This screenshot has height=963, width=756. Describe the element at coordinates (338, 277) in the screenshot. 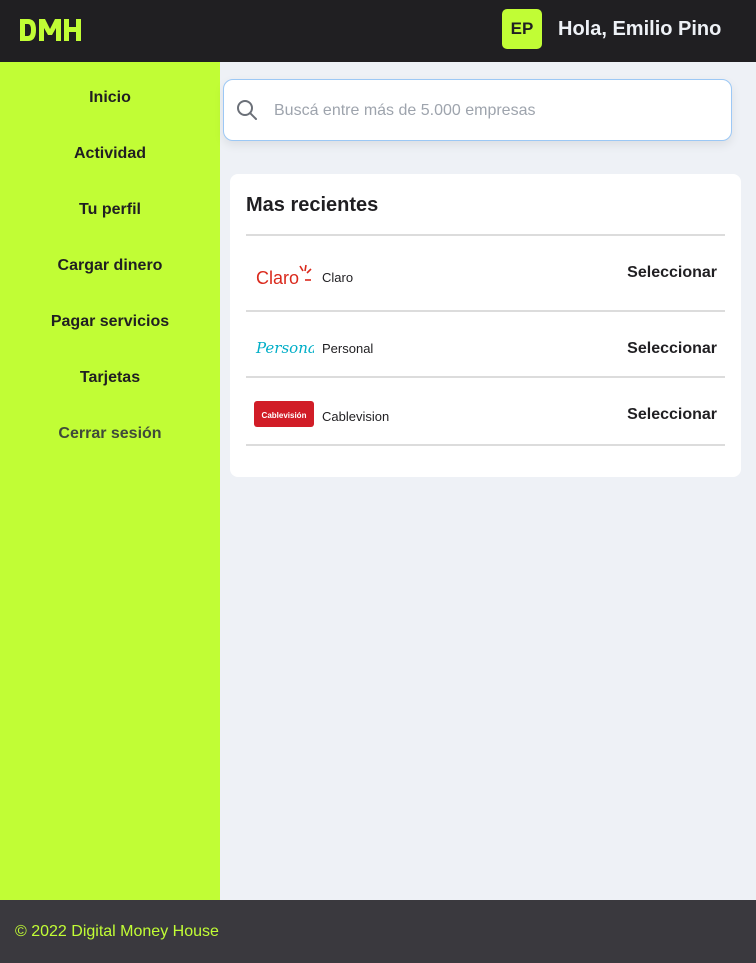

I see `service-name: Claro` at that location.